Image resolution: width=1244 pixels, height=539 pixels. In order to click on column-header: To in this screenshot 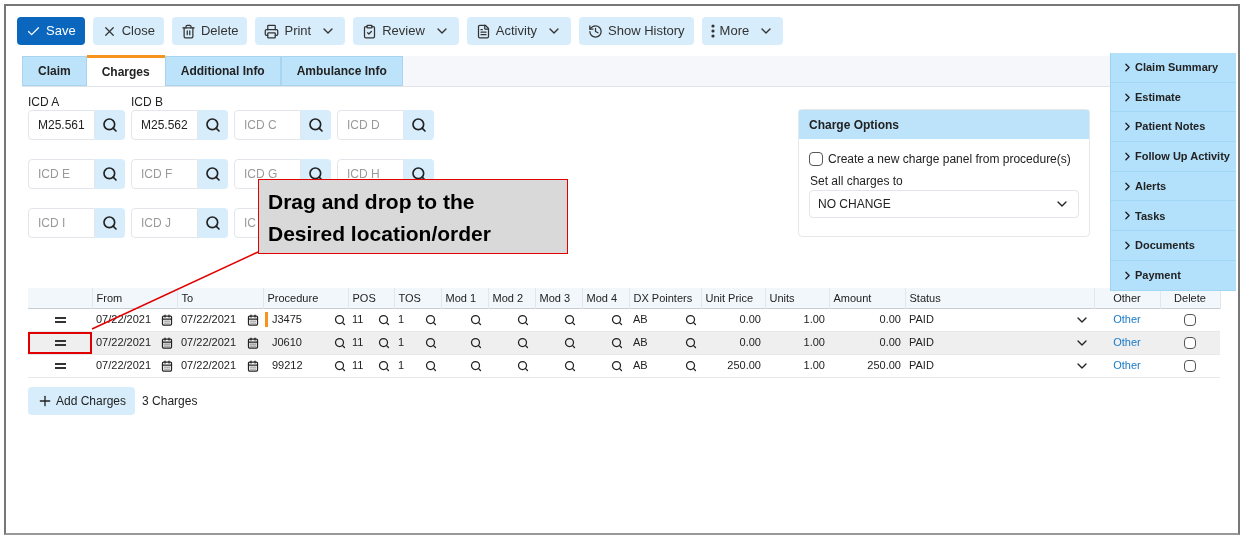, I will do `click(220, 298)`.